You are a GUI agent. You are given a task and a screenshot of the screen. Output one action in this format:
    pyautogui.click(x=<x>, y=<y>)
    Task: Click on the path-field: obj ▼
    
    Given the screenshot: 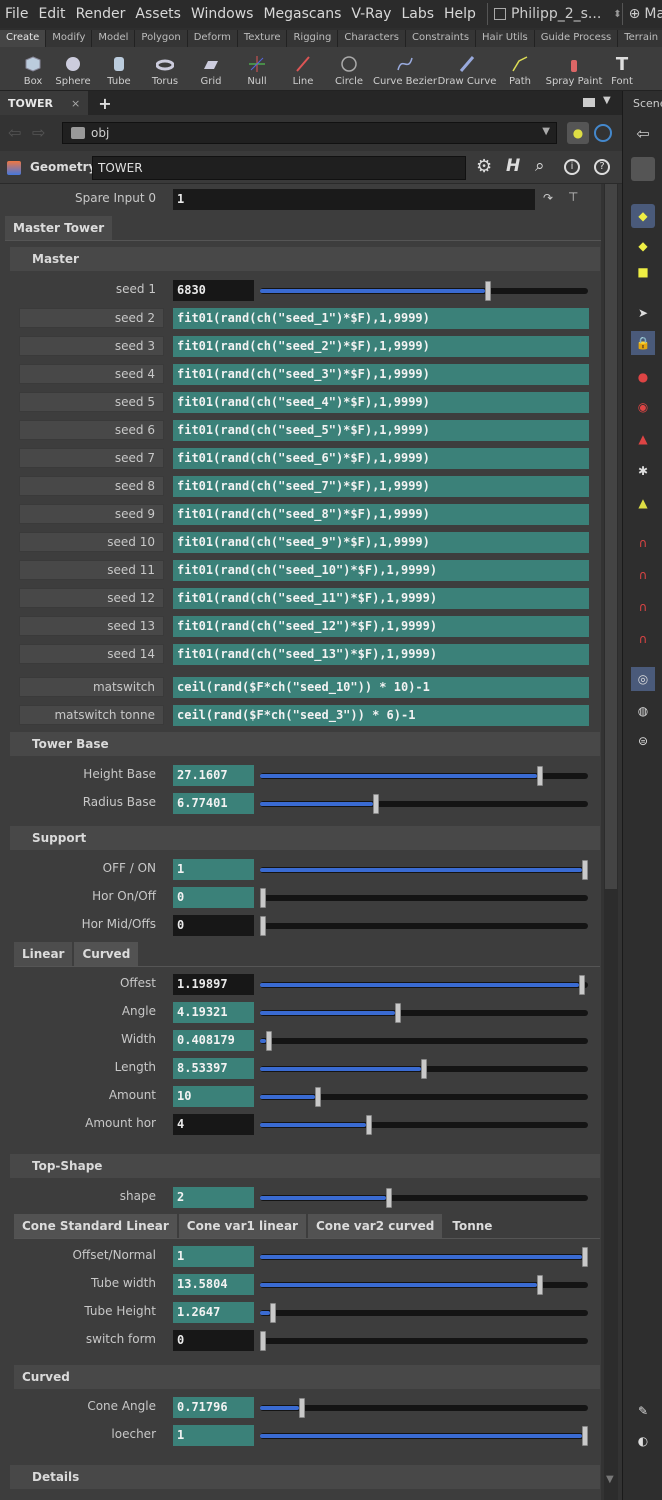 What is the action you would take?
    pyautogui.click(x=309, y=133)
    